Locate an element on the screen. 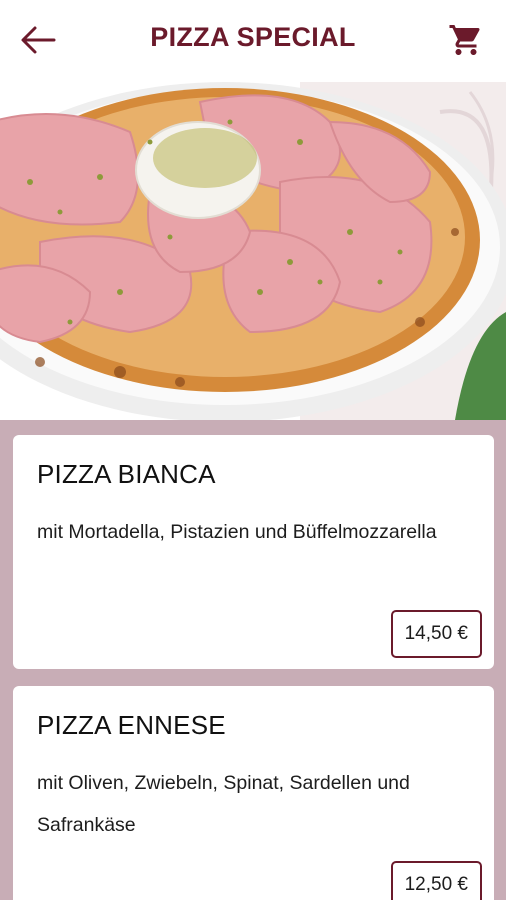 The width and height of the screenshot is (506, 900). menu-item-name: PIZZA ENNESE is located at coordinates (131, 725).